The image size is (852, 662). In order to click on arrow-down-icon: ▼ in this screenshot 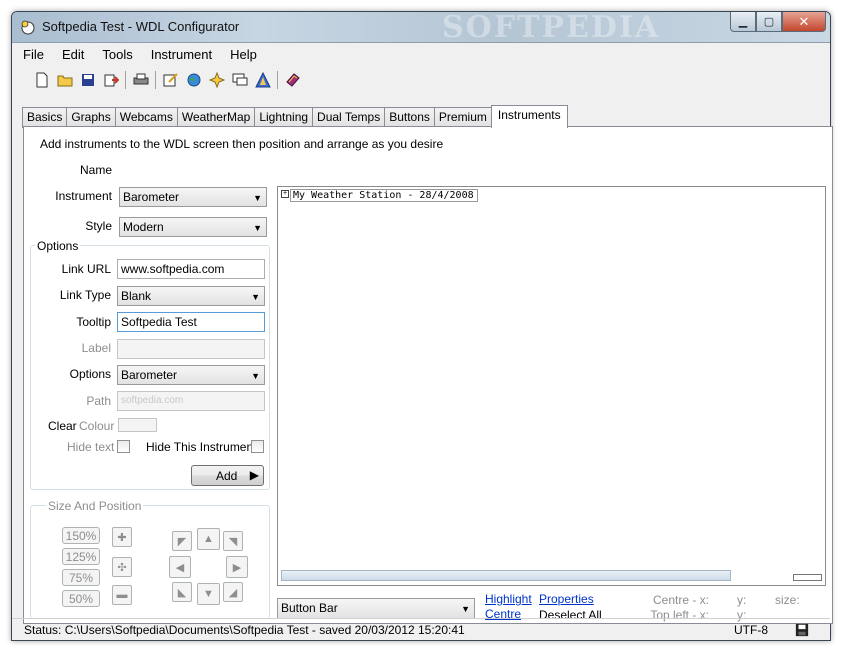, I will do `click(208, 594)`.